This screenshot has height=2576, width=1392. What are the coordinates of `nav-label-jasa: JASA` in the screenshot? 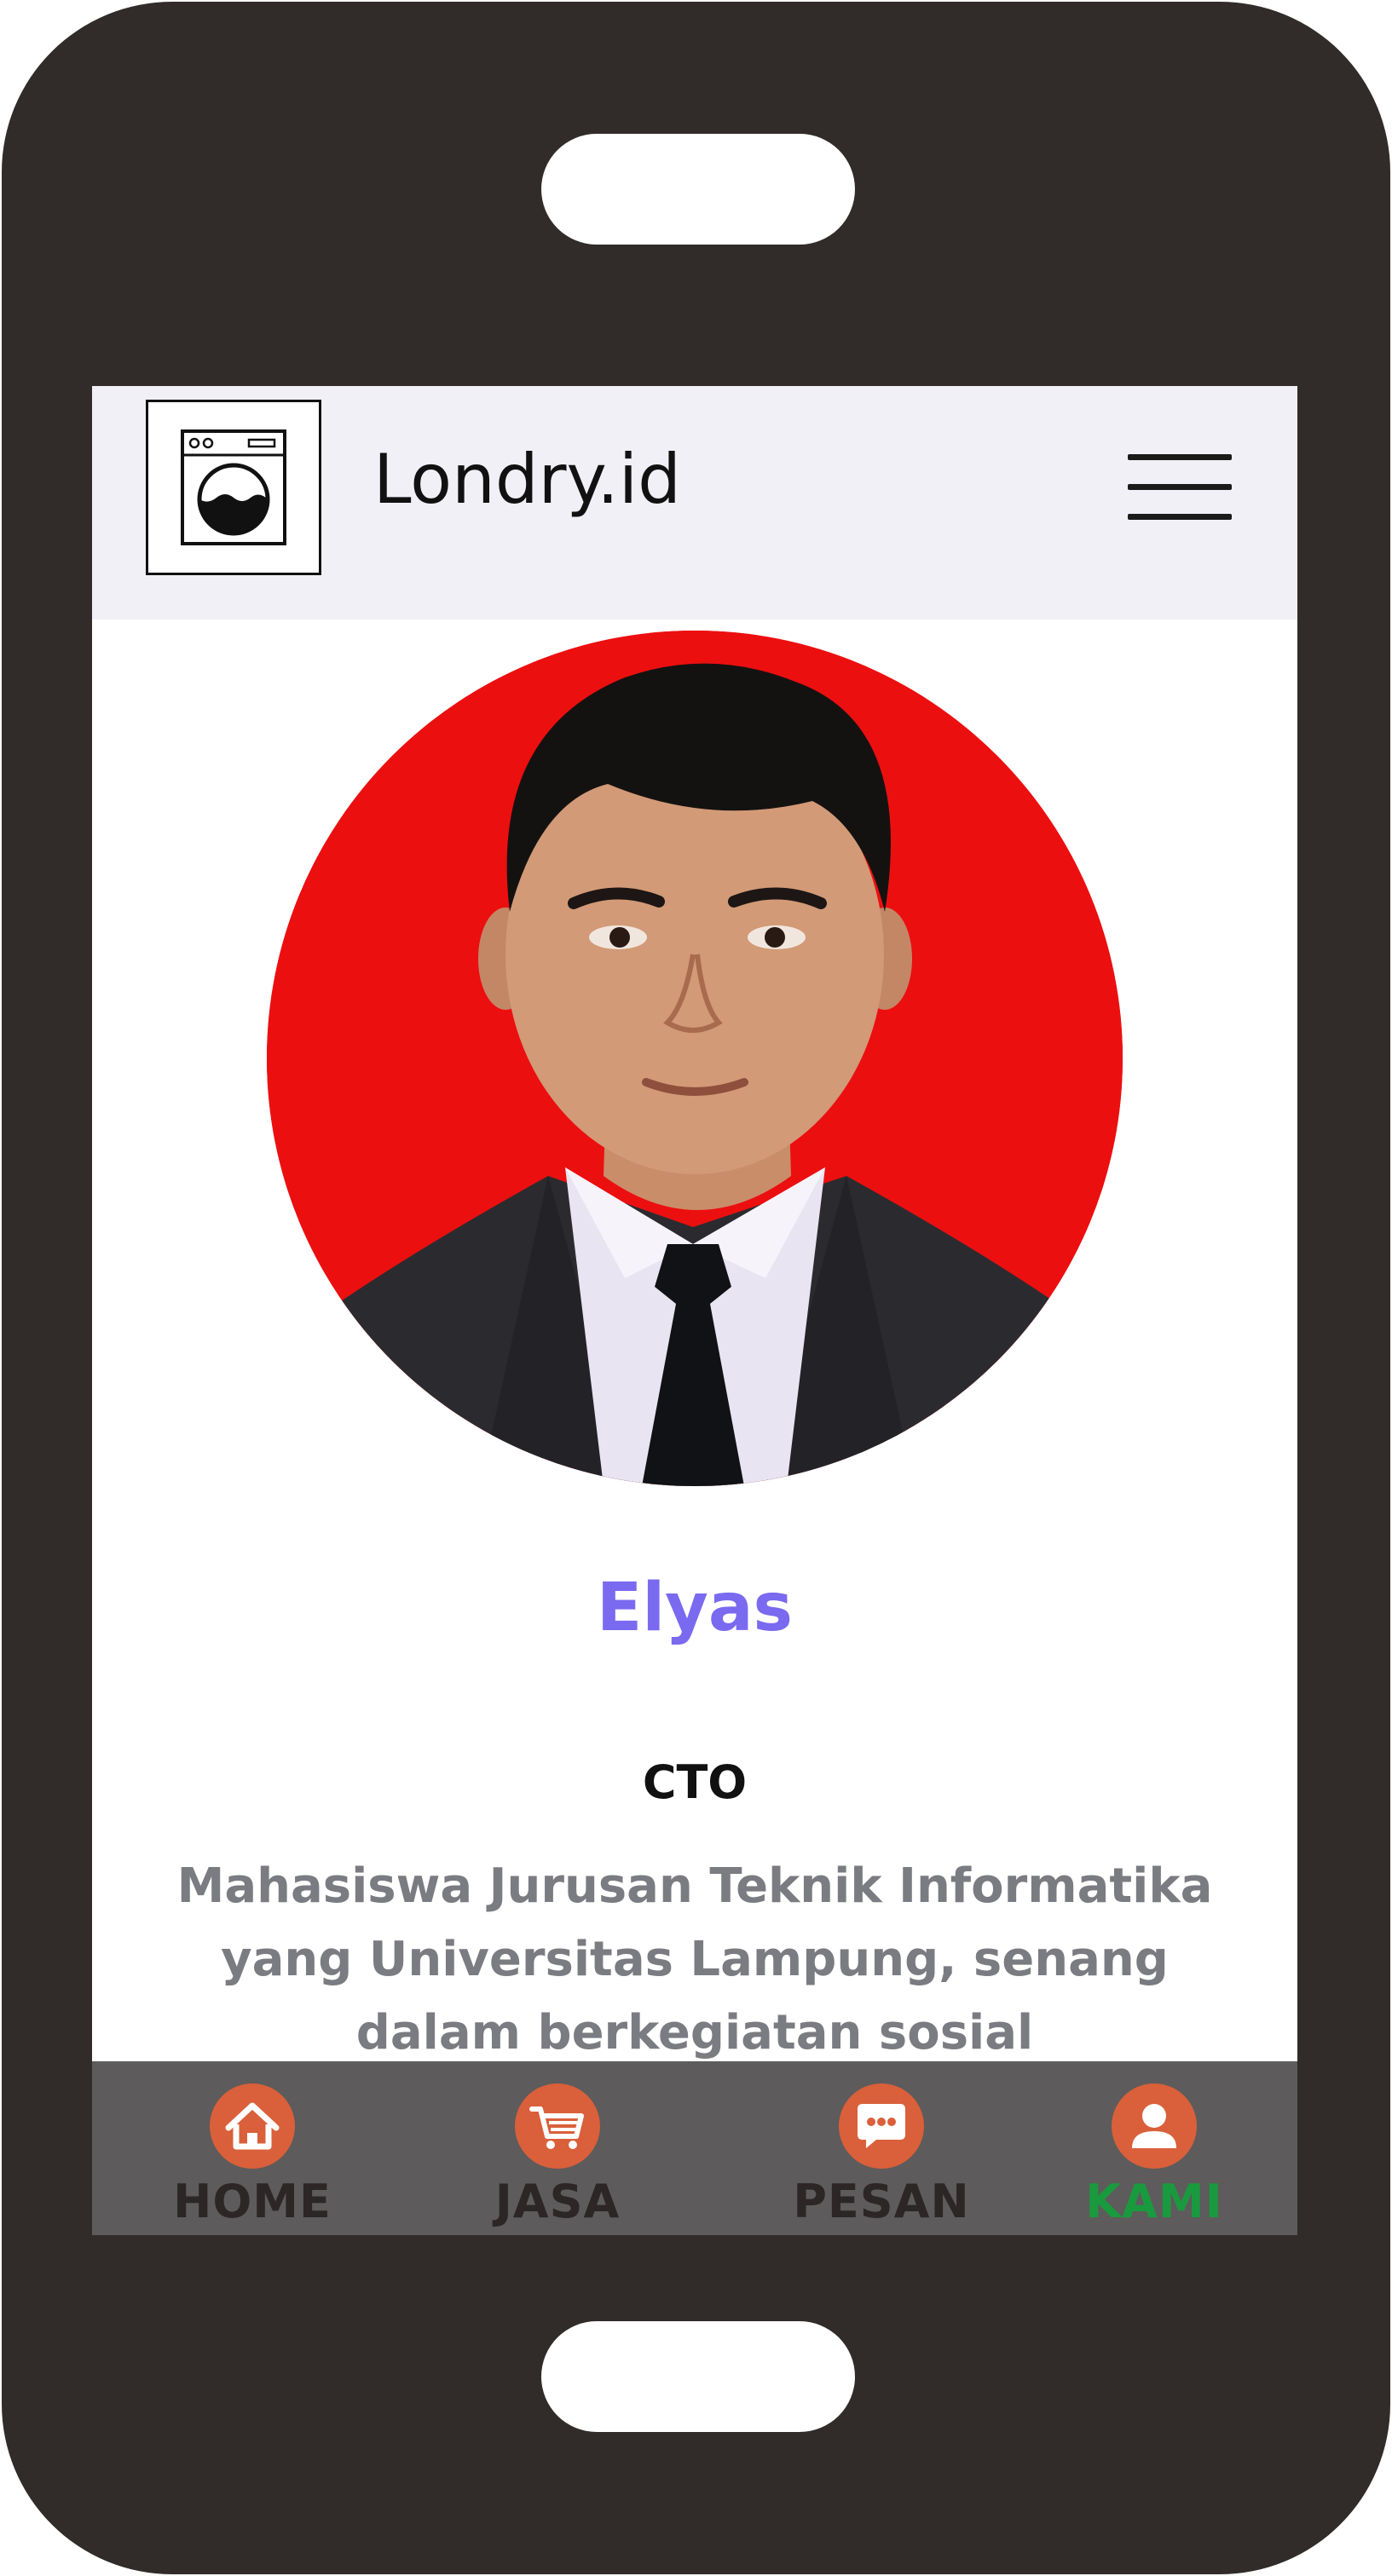 It's located at (557, 2201).